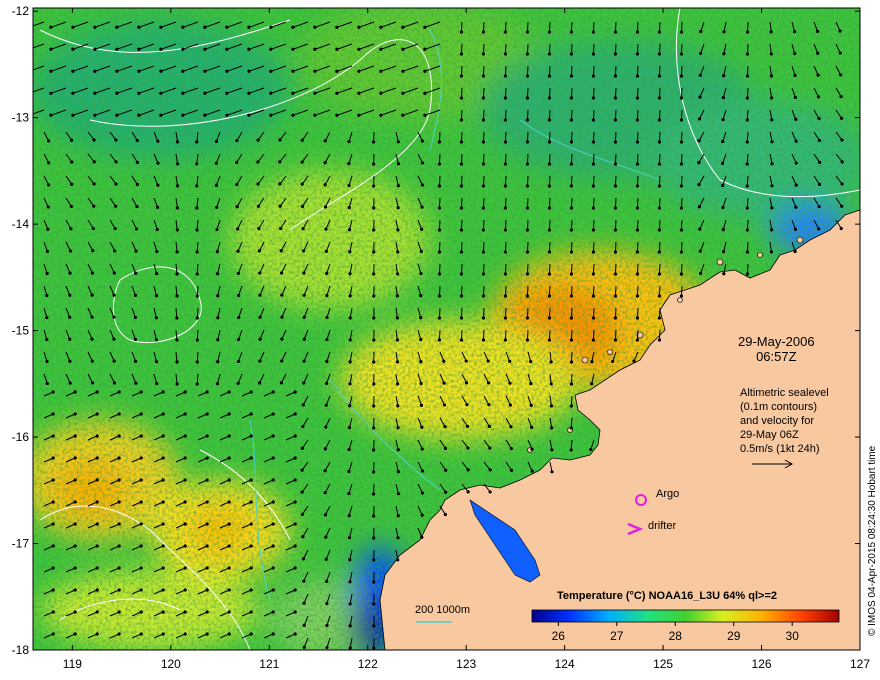 The height and width of the screenshot is (680, 880). I want to click on x-tick-label: 122, so click(368, 664).